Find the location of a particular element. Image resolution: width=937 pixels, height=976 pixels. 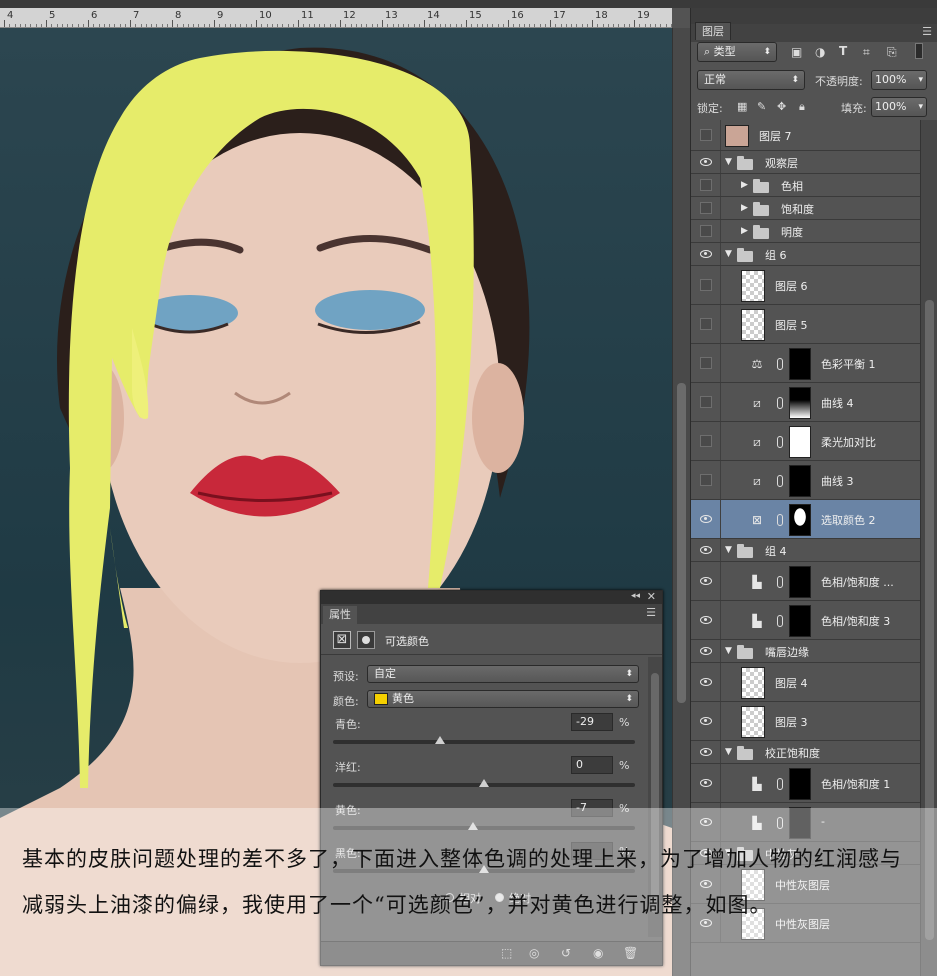

layer-row: ▼ 校正饱和度 is located at coordinates (805, 752).